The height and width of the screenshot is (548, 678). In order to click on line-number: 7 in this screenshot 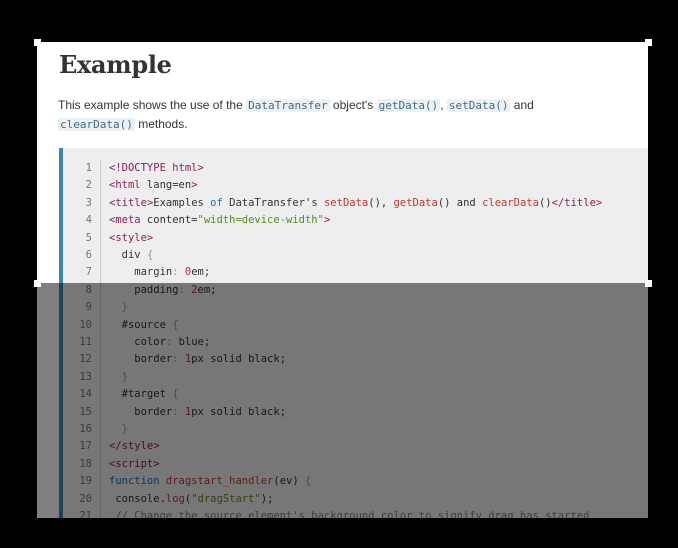, I will do `click(88, 272)`.